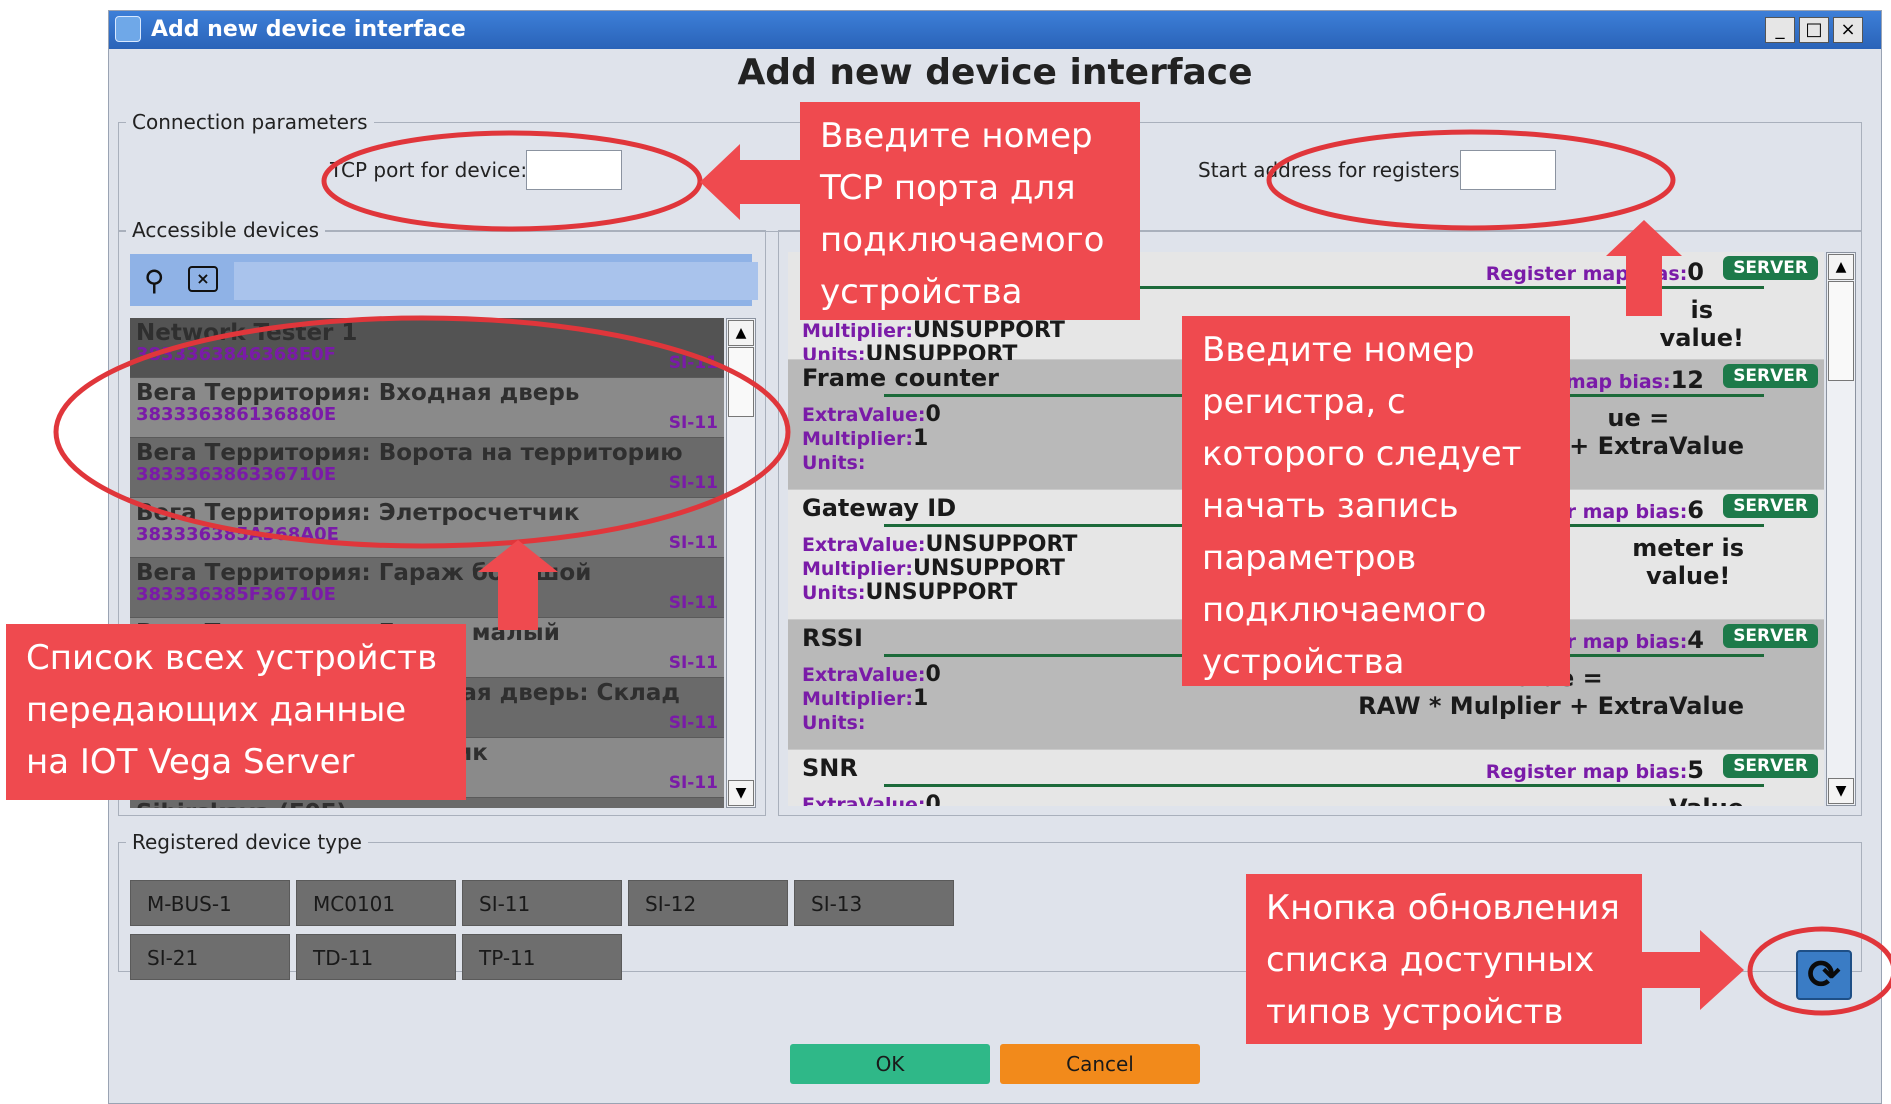 This screenshot has width=1891, height=1104. What do you see at coordinates (751, 182) in the screenshot?
I see `tcp-arrow` at bounding box center [751, 182].